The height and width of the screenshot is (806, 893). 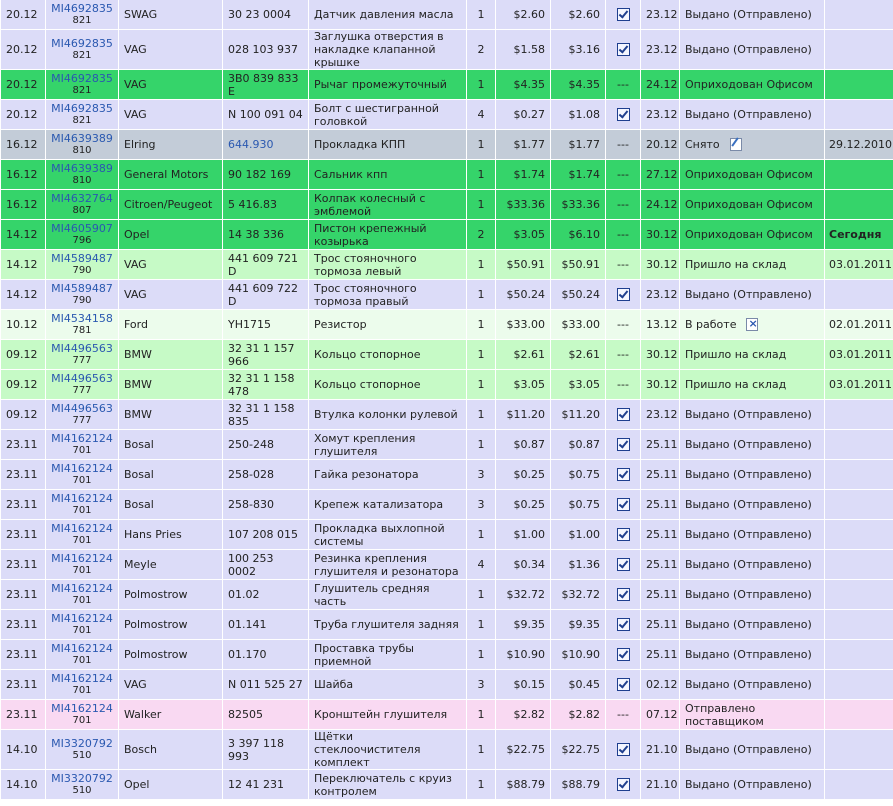 I want to click on article-number: 644.930, so click(x=265, y=144).